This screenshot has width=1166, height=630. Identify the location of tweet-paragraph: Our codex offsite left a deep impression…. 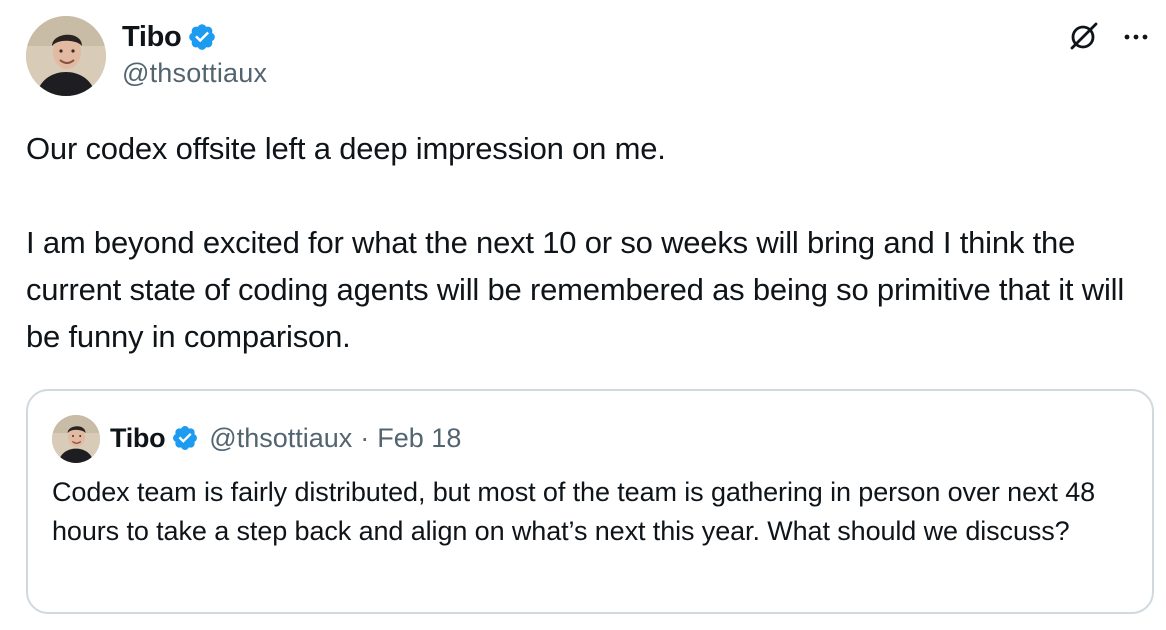
(346, 148).